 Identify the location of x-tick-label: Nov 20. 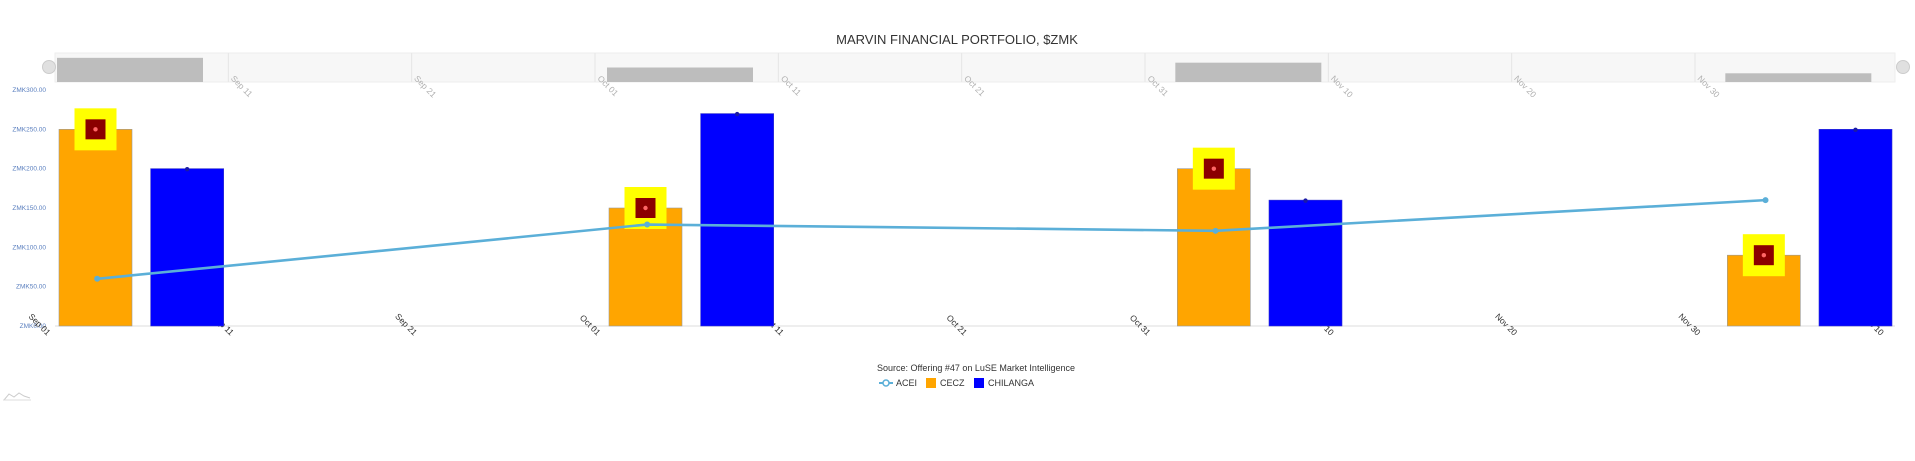
(1506, 324).